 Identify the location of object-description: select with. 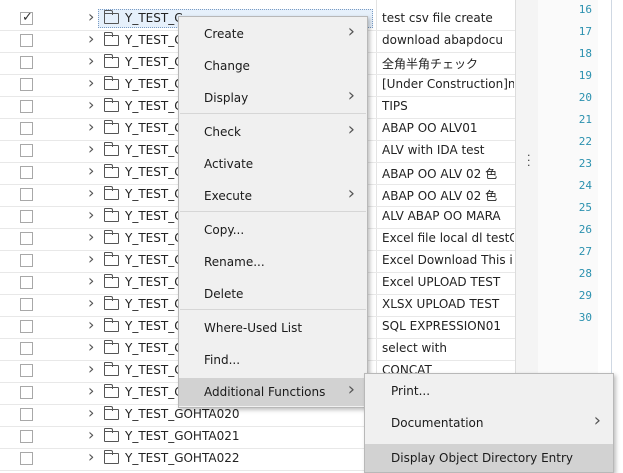
(414, 348).